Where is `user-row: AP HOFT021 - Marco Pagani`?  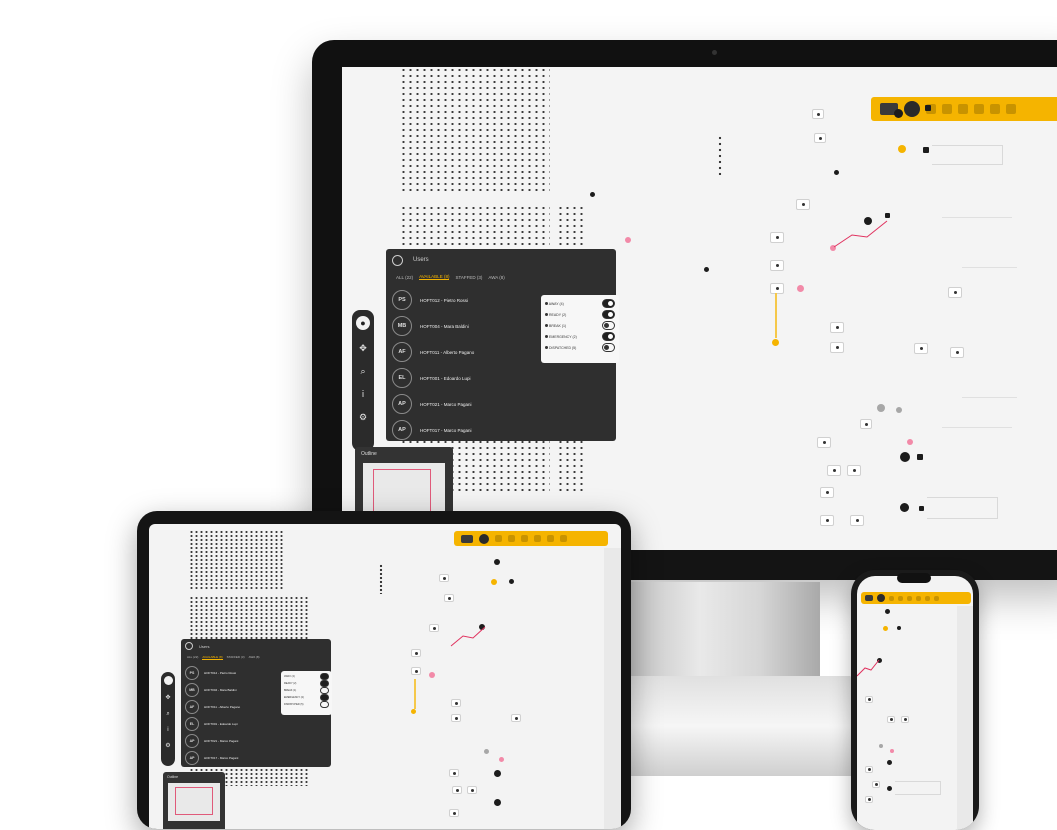 user-row: AP HOFT021 - Marco Pagani is located at coordinates (256, 740).